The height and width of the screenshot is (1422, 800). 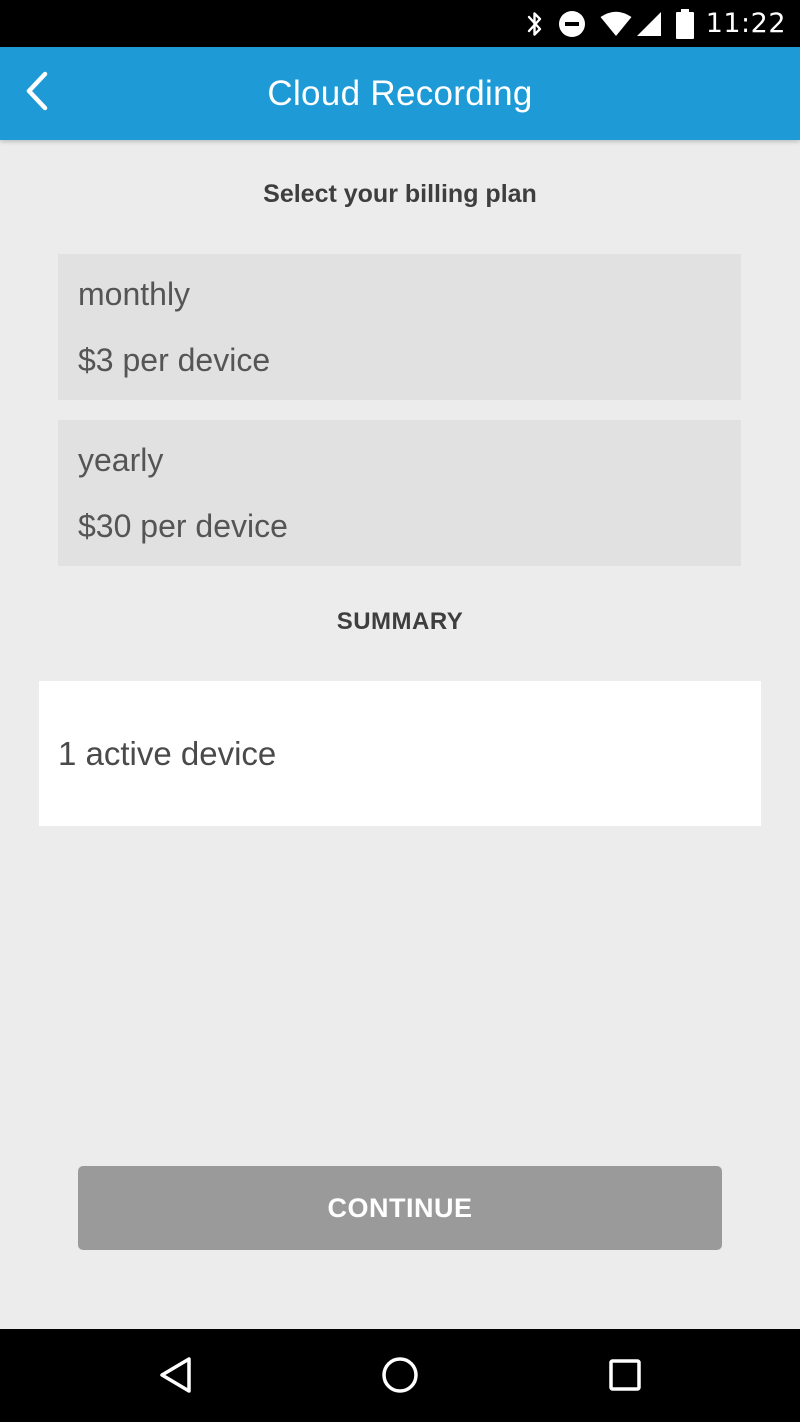 I want to click on summary-heading: SUMMARY, so click(x=400, y=621).